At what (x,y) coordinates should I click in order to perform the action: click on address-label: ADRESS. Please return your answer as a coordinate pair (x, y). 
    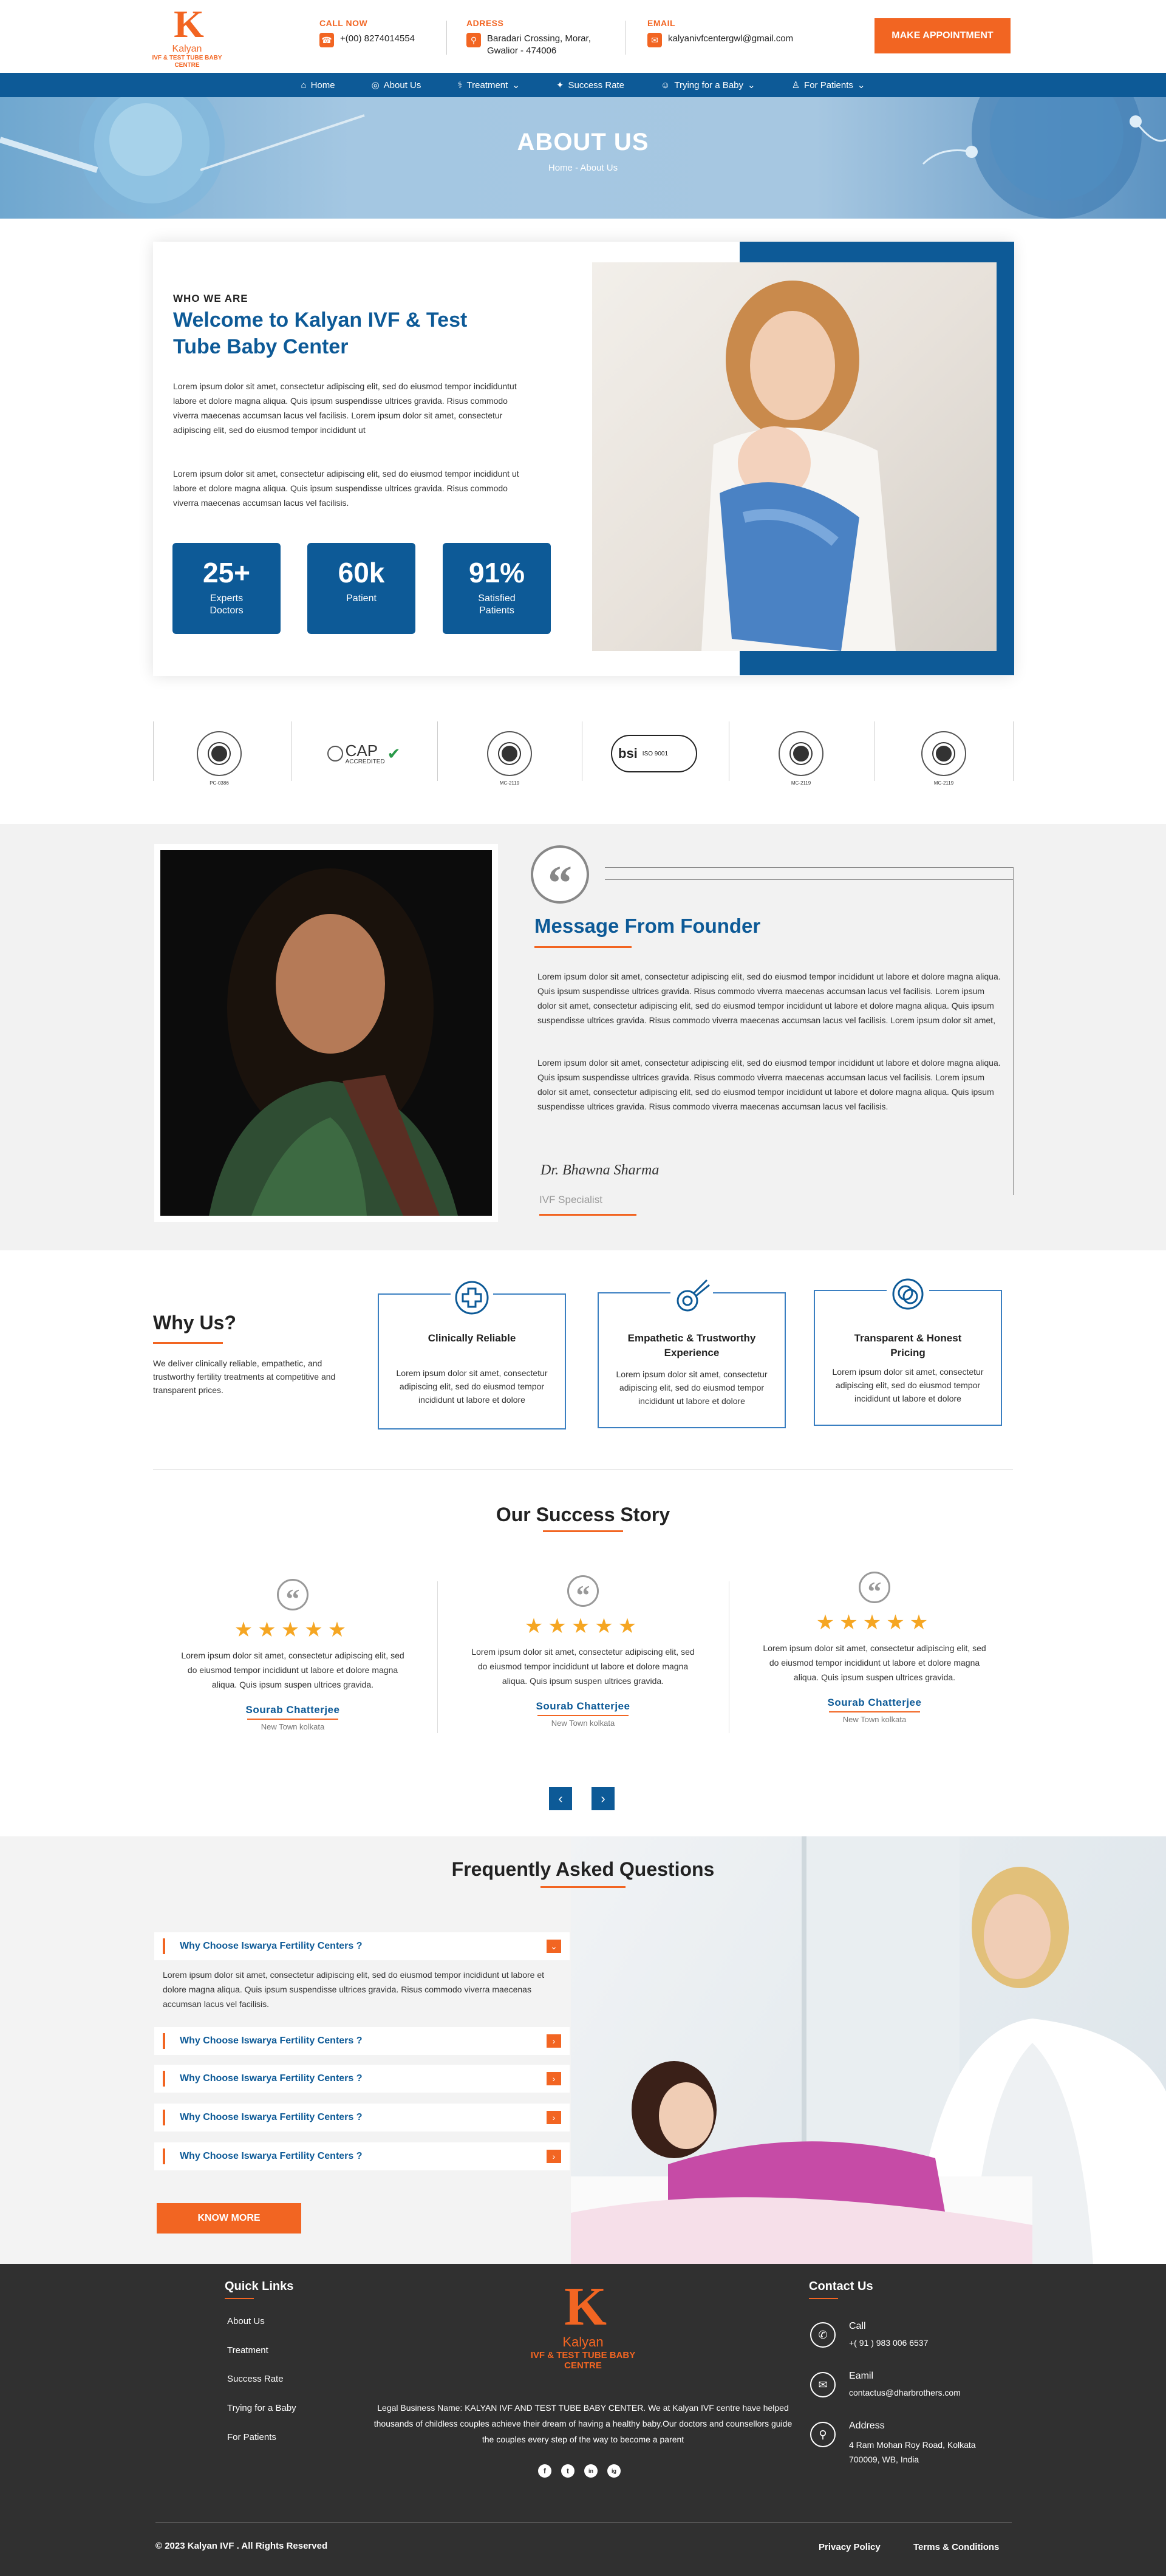
    Looking at the image, I should click on (485, 23).